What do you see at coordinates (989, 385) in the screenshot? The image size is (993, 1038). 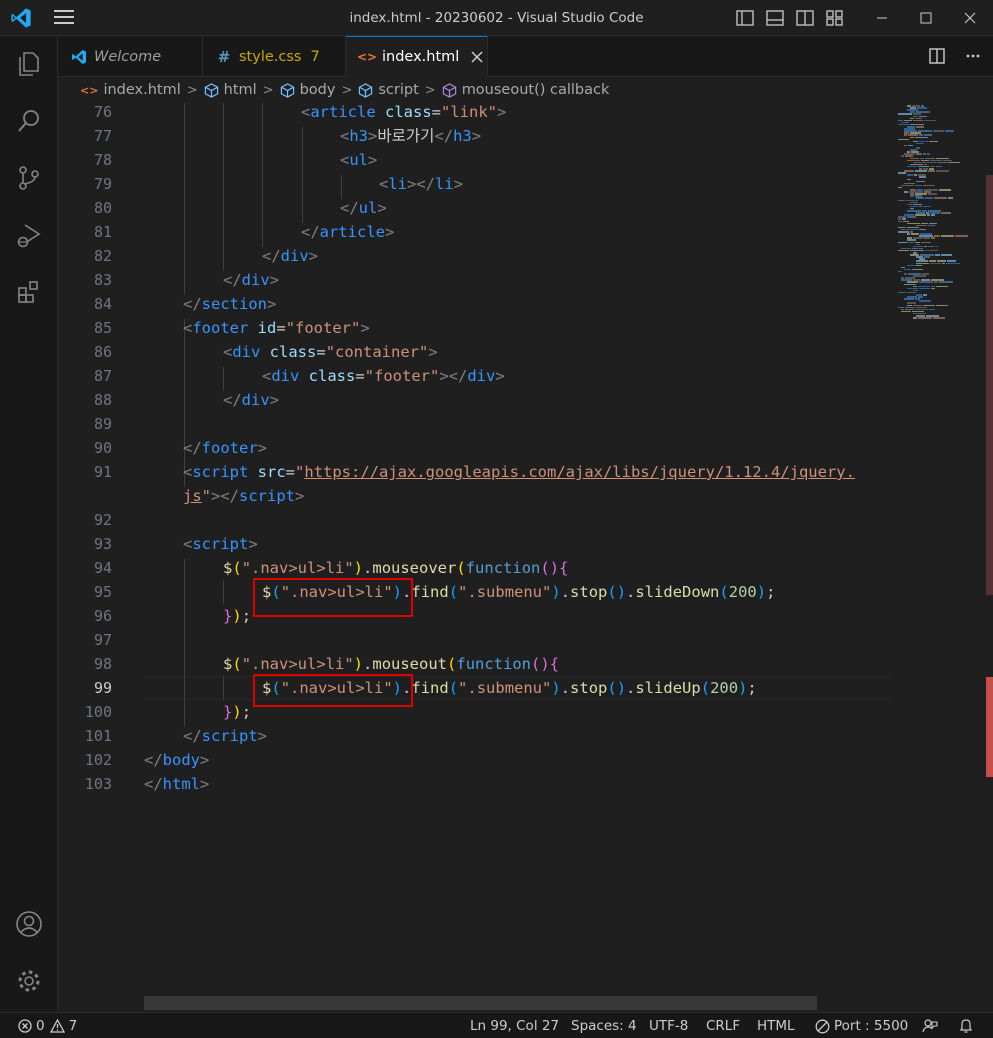 I see `scrollbar-slider` at bounding box center [989, 385].